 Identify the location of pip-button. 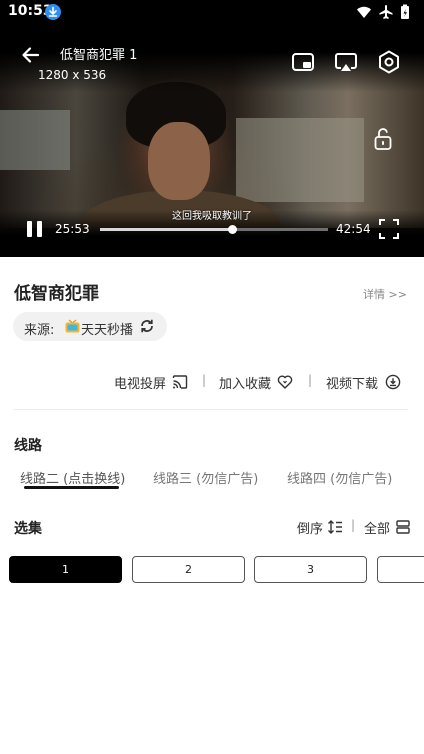
(303, 62).